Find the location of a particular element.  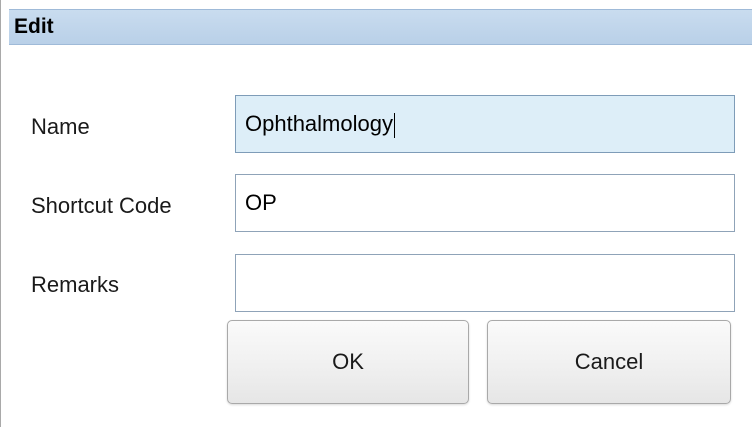

remarks-label: Remarks is located at coordinates (75, 284).